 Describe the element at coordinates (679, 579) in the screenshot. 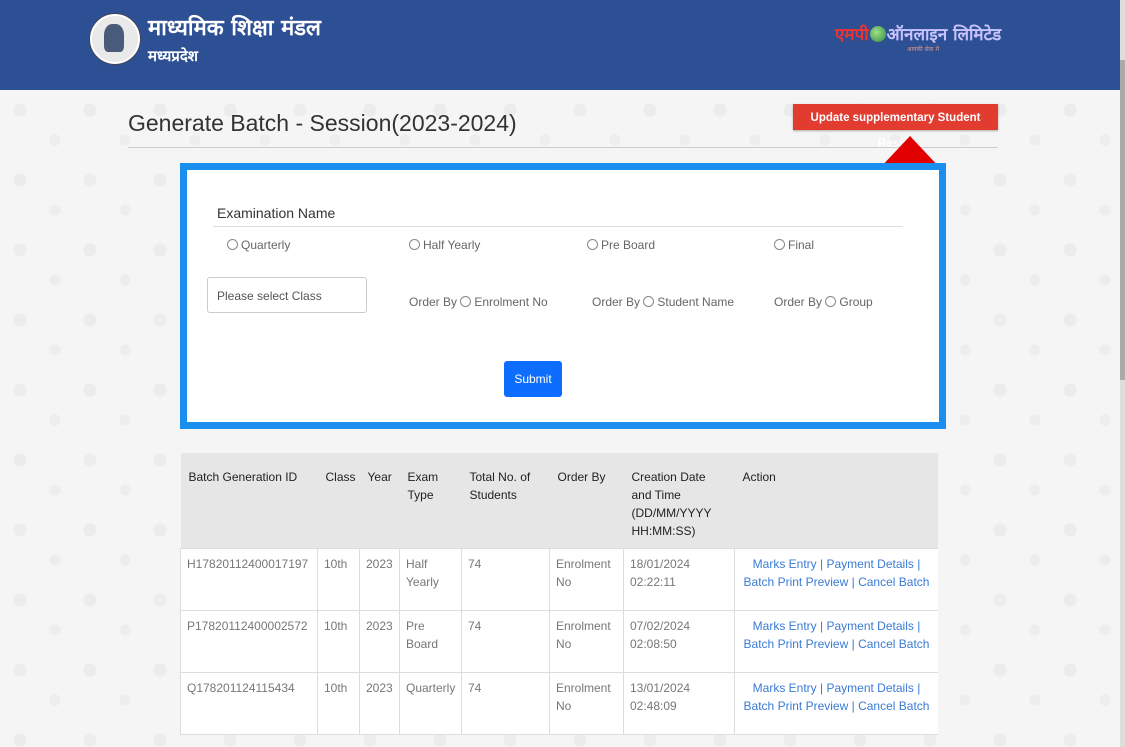

I see `creation-date-cell: 18/01/2024 02:22:11` at that location.